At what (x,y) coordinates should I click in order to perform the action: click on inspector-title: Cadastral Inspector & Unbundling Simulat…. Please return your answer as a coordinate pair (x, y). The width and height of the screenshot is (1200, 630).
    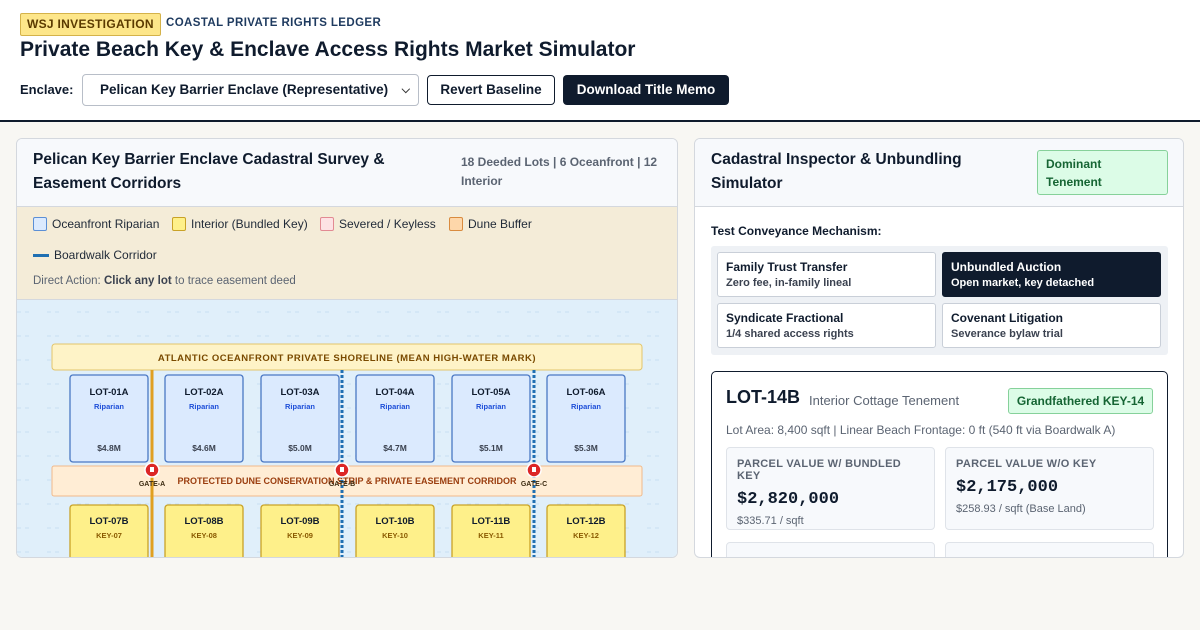
    Looking at the image, I should click on (836, 171).